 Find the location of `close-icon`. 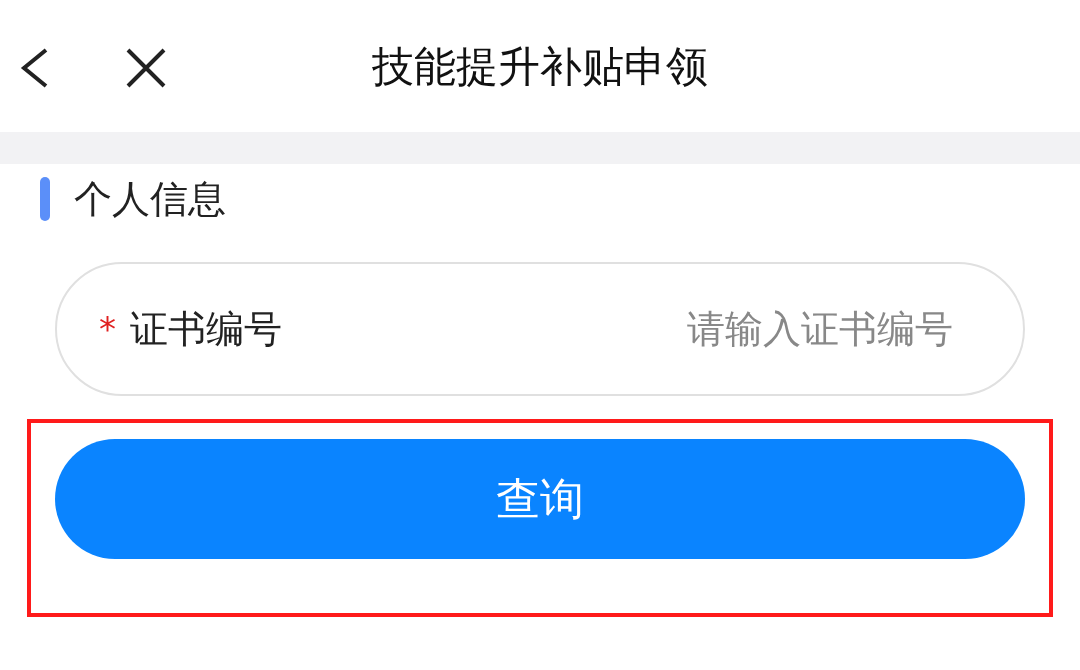

close-icon is located at coordinates (146, 68).